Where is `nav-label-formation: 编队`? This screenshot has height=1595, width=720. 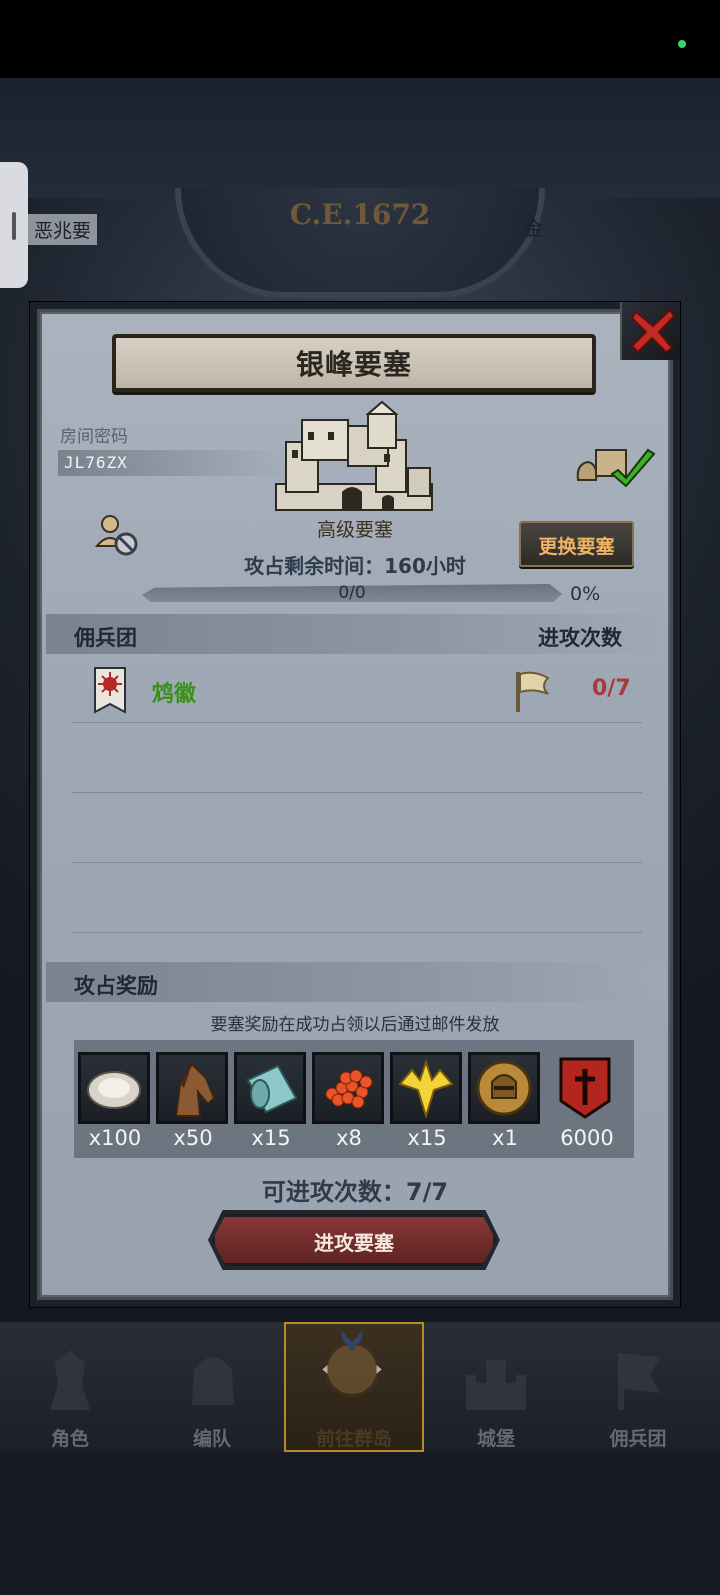 nav-label-formation: 编队 is located at coordinates (211, 1439).